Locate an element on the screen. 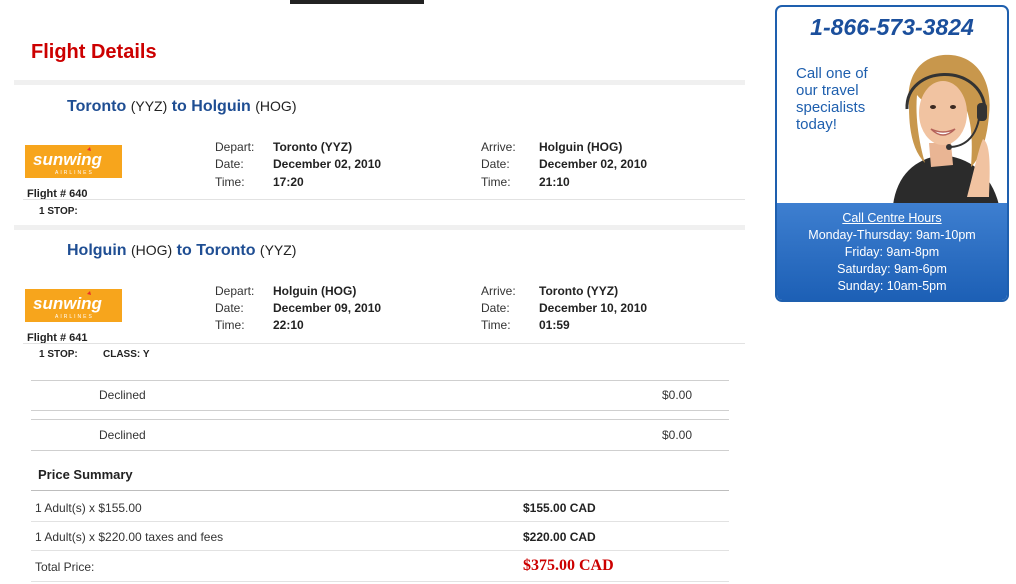 This screenshot has width=1016, height=584. route-to-city: Holguin is located at coordinates (221, 106).